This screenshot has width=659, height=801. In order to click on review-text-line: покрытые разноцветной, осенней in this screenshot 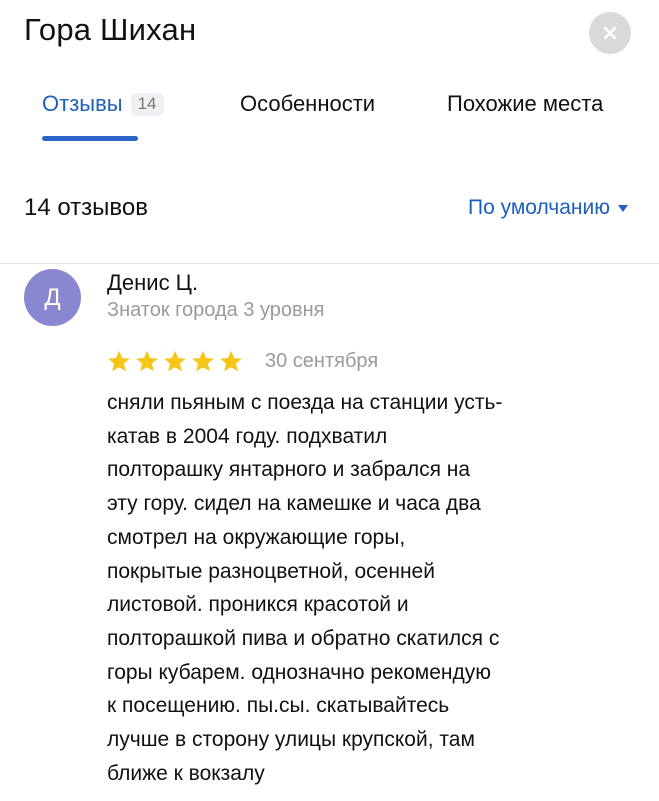, I will do `click(271, 571)`.